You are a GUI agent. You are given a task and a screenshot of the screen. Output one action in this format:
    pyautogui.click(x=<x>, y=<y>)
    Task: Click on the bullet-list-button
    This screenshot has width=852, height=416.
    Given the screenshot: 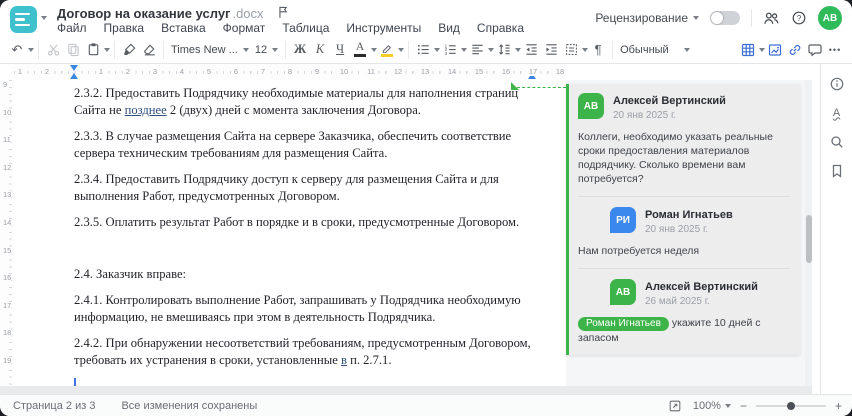 What is the action you would take?
    pyautogui.click(x=423, y=50)
    